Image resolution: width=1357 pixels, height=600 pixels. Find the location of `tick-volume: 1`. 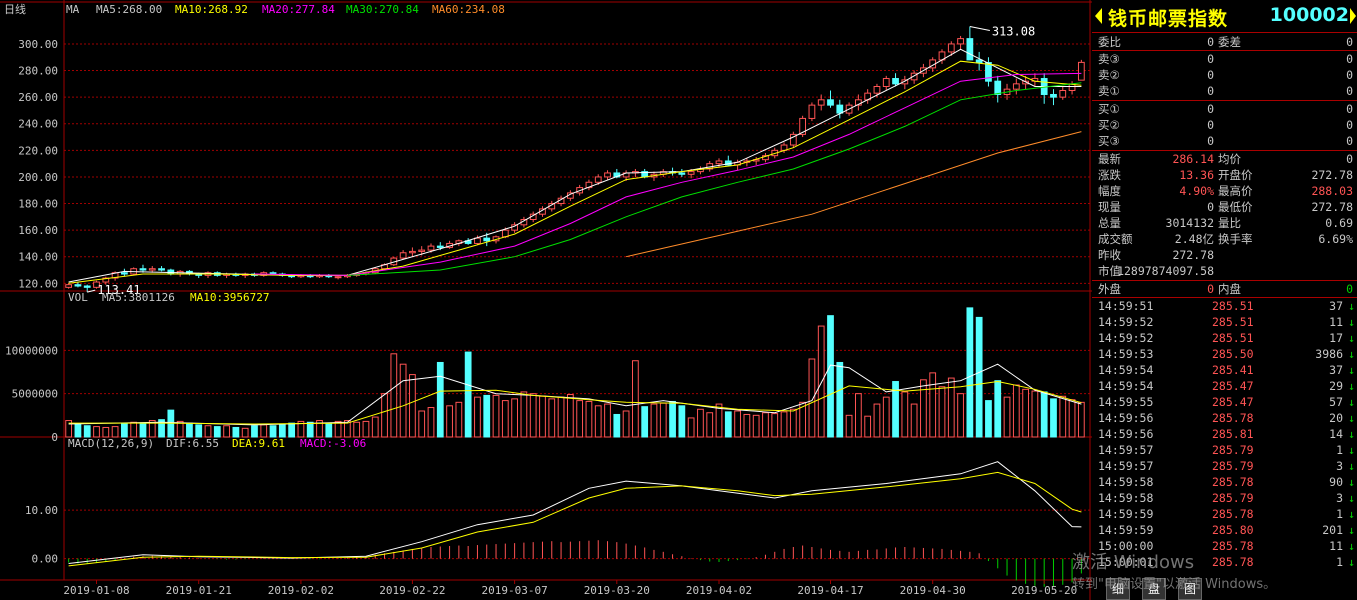

tick-volume: 1 is located at coordinates (1339, 562).